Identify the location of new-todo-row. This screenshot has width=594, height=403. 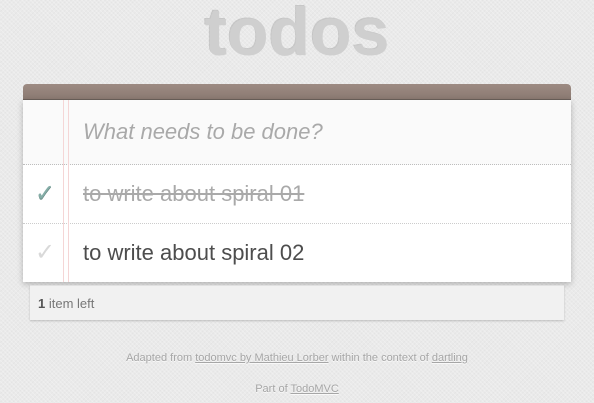
(297, 132).